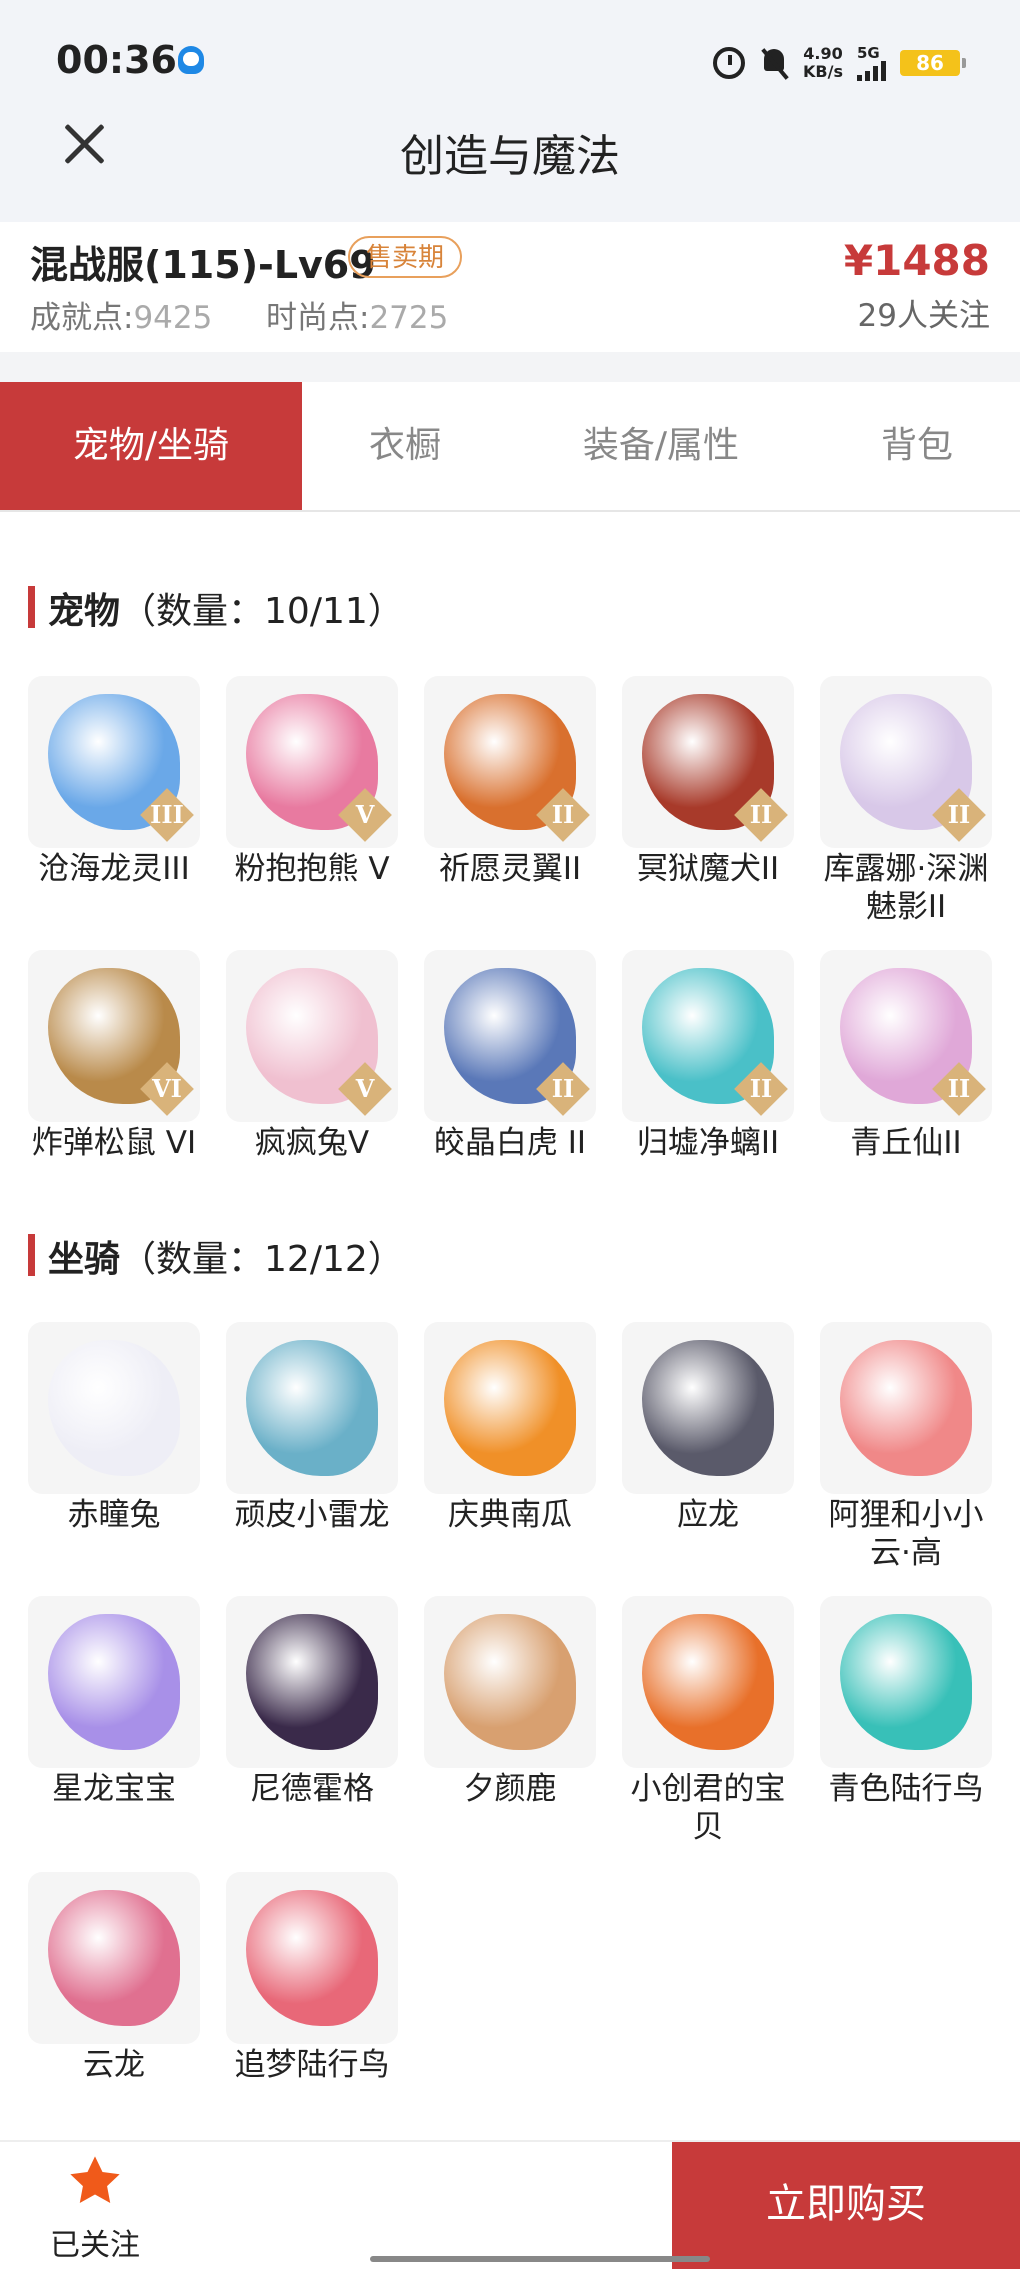 Image resolution: width=1020 pixels, height=2269 pixels. I want to click on mount-name: 小创君的宝贝, so click(708, 1808).